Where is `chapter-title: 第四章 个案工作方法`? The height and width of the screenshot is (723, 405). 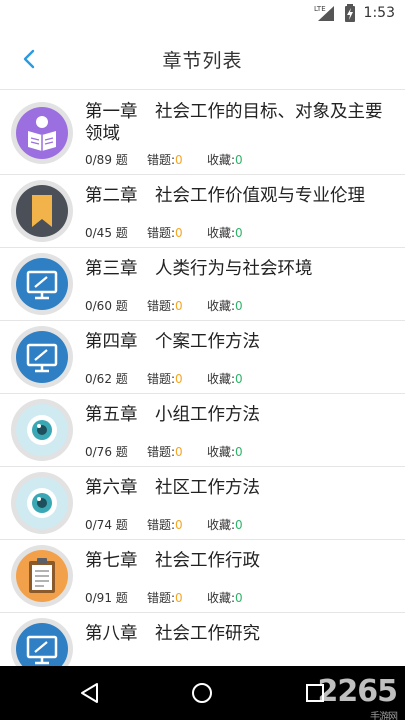
chapter-title: 第四章 个案工作方法 is located at coordinates (172, 342).